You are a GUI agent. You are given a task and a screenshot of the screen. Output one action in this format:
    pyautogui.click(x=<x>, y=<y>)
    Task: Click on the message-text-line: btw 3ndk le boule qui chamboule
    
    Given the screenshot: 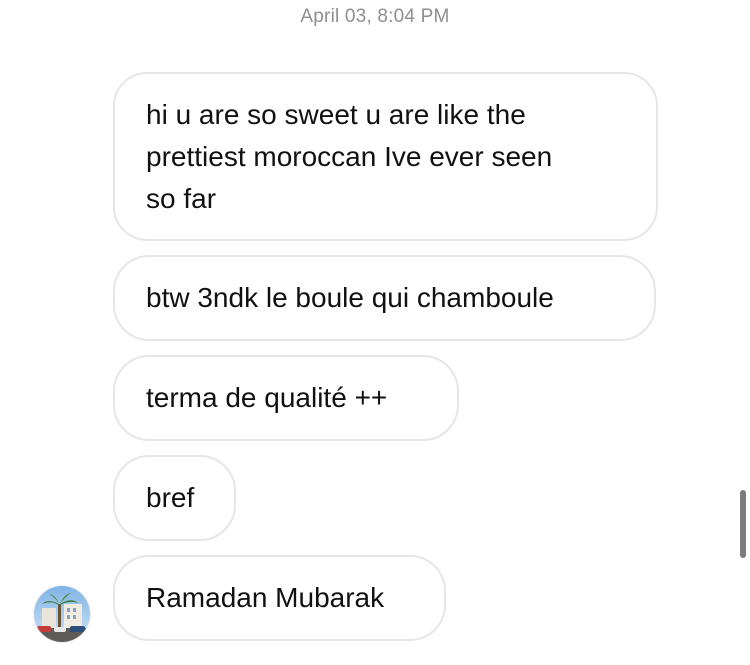 What is the action you would take?
    pyautogui.click(x=350, y=297)
    